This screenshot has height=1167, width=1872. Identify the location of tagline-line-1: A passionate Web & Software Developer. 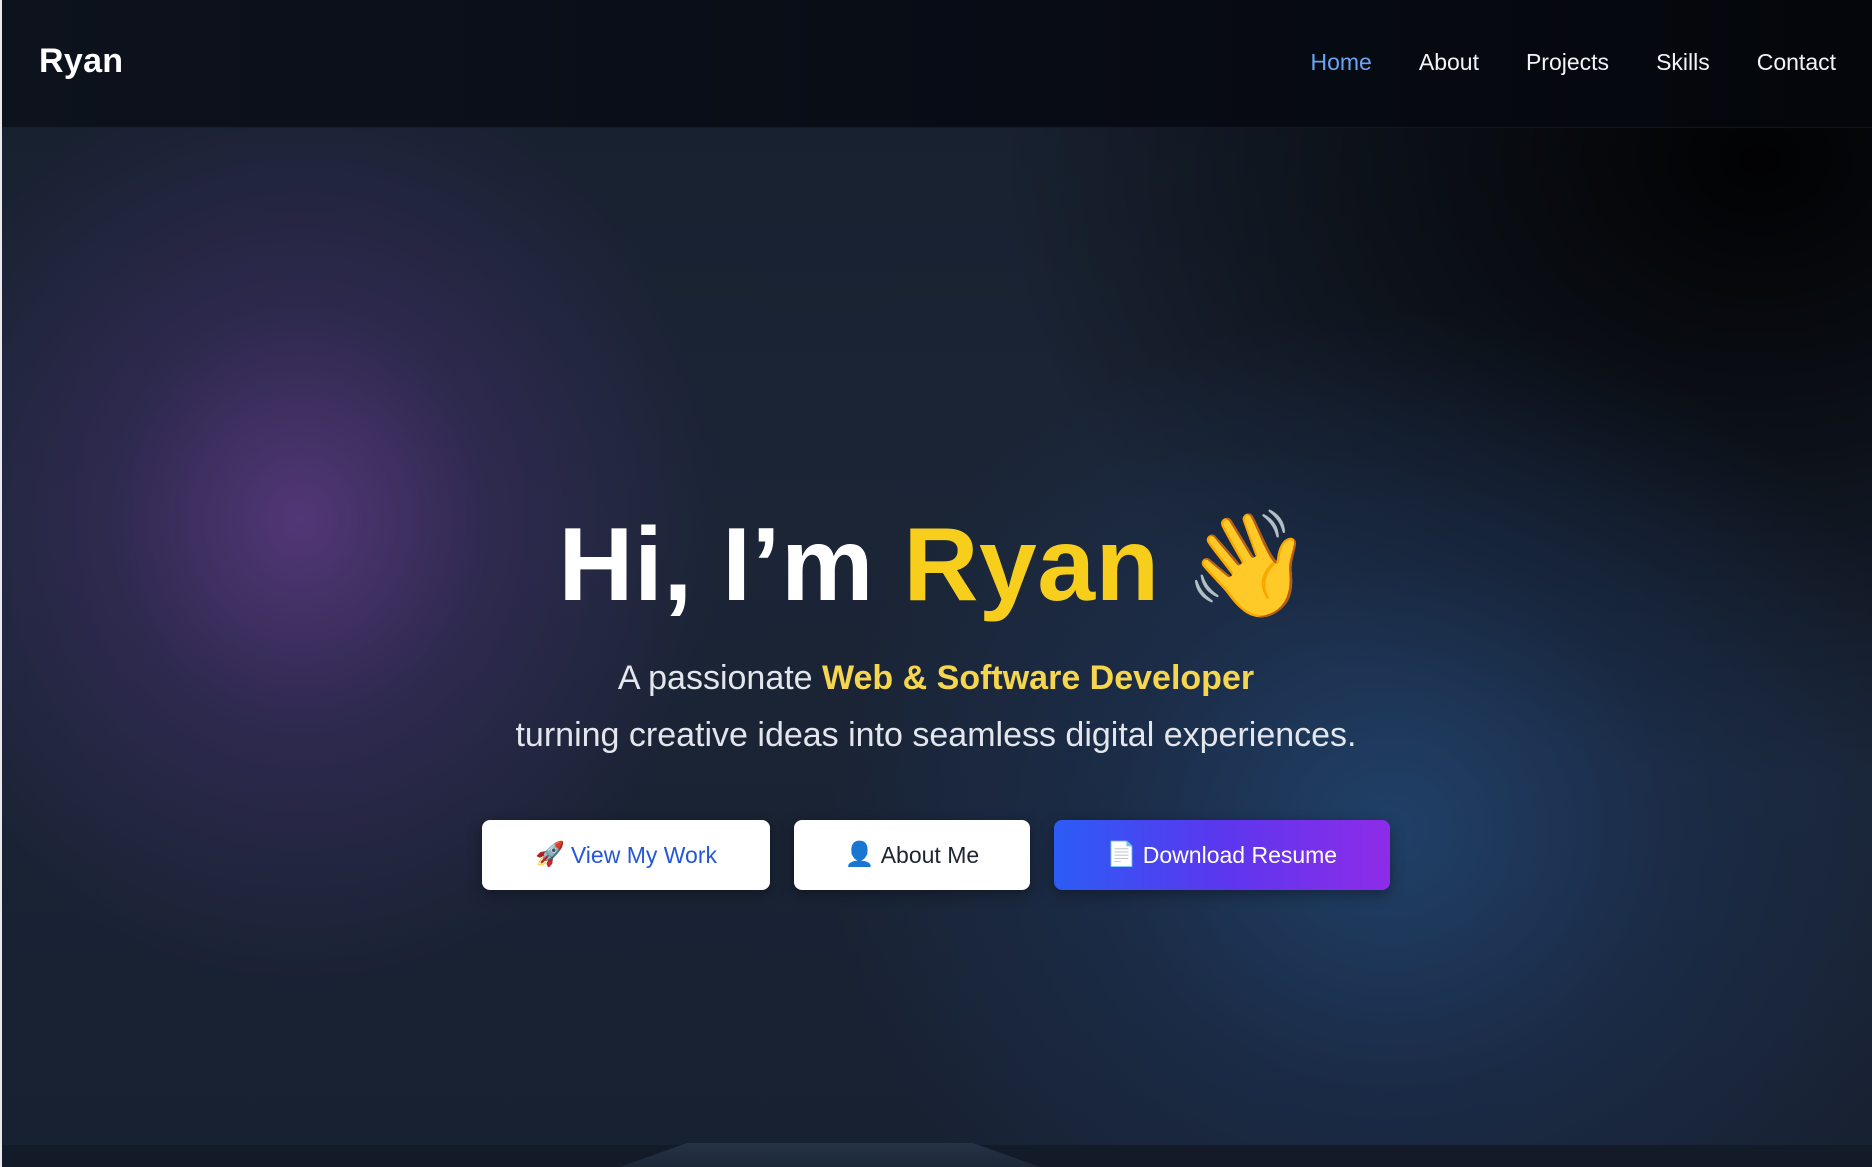
(936, 678).